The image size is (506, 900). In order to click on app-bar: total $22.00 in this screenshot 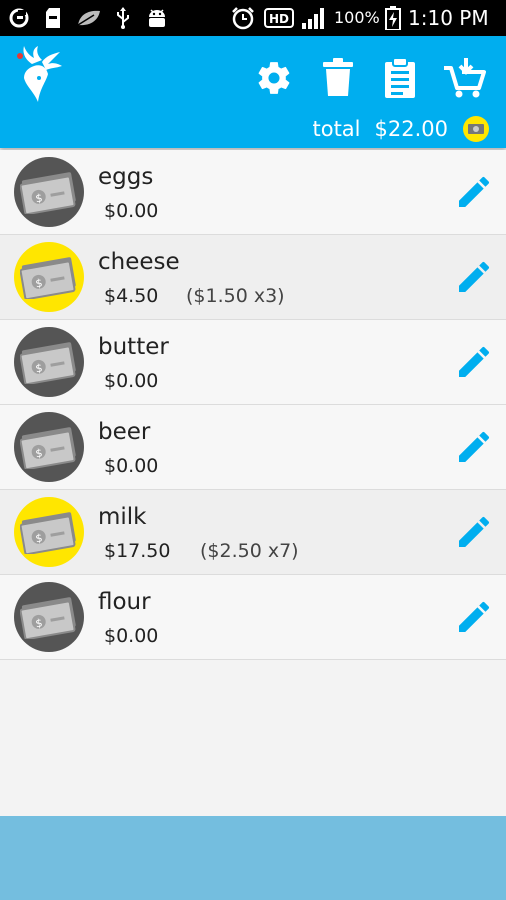, I will do `click(253, 92)`.